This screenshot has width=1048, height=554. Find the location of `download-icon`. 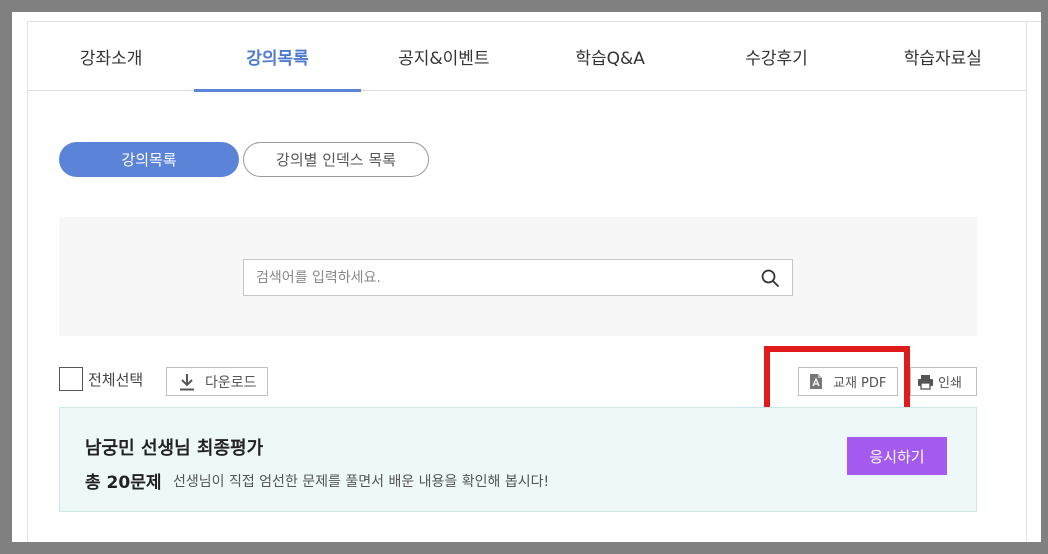

download-icon is located at coordinates (187, 382).